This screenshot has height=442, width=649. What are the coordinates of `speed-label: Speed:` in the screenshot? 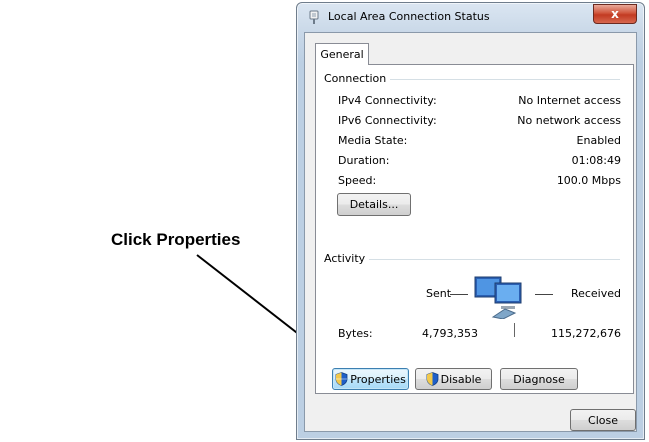 It's located at (357, 180).